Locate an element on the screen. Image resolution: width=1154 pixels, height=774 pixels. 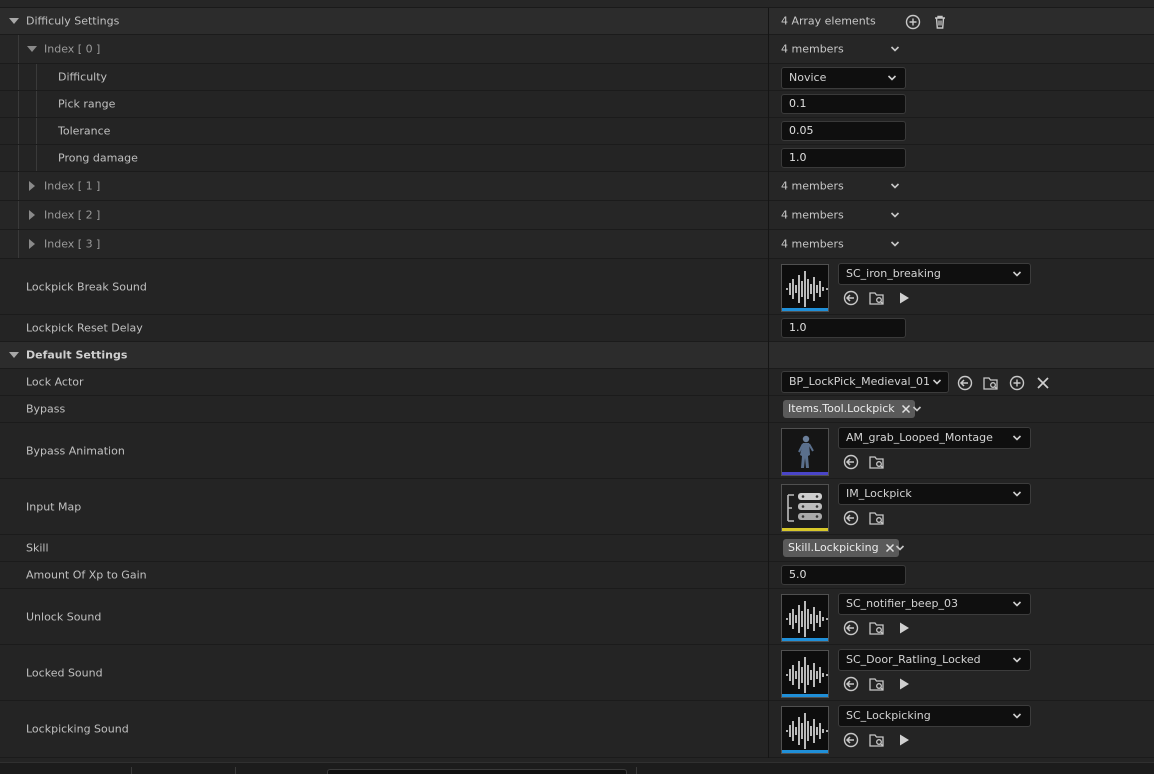
input-map-thumbnail is located at coordinates (805, 508).